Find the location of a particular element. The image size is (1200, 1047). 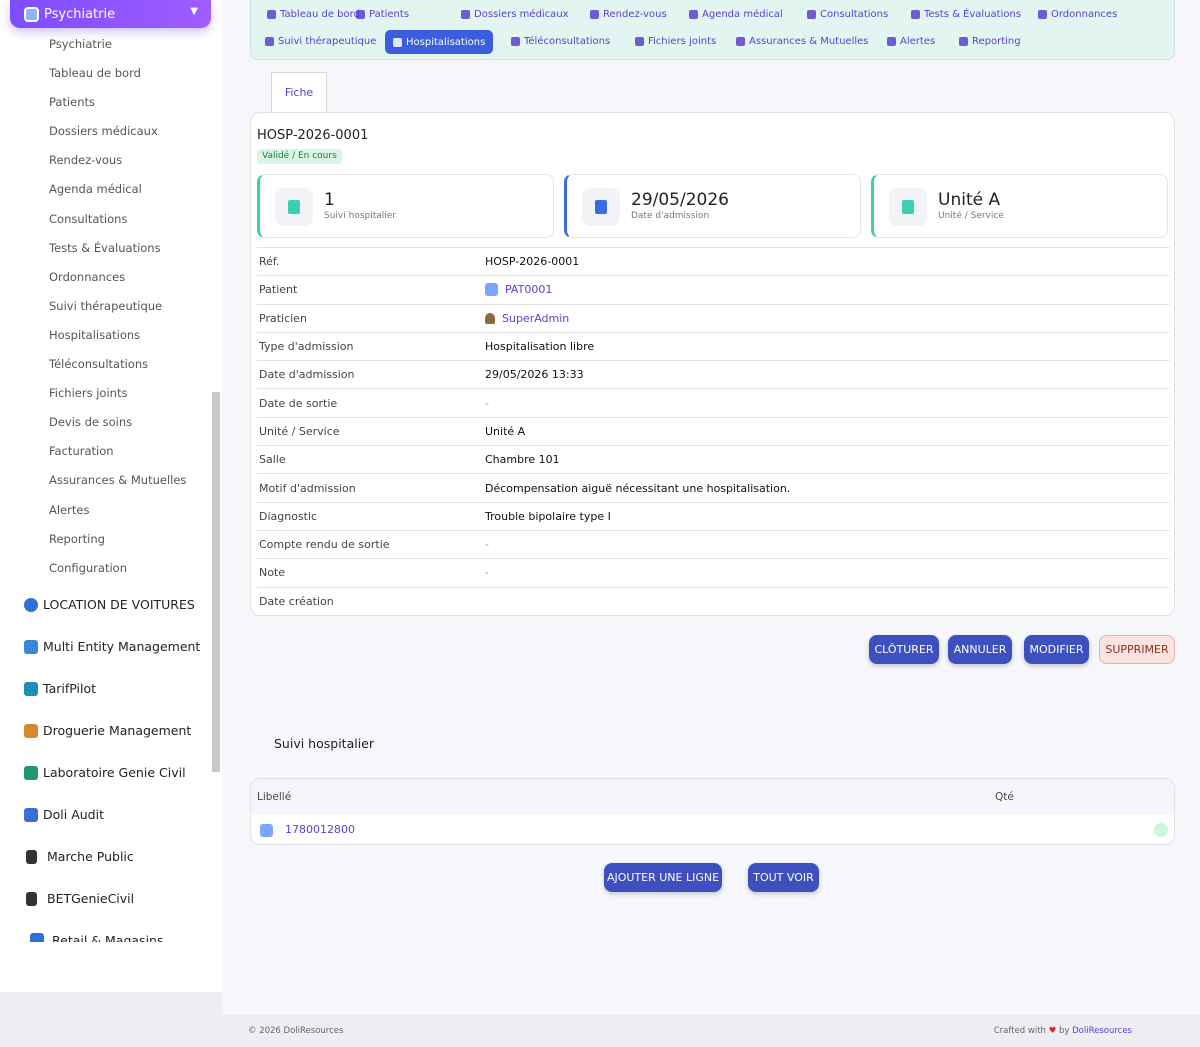

module-multi-entity: Multi Entity Management is located at coordinates (117, 646).